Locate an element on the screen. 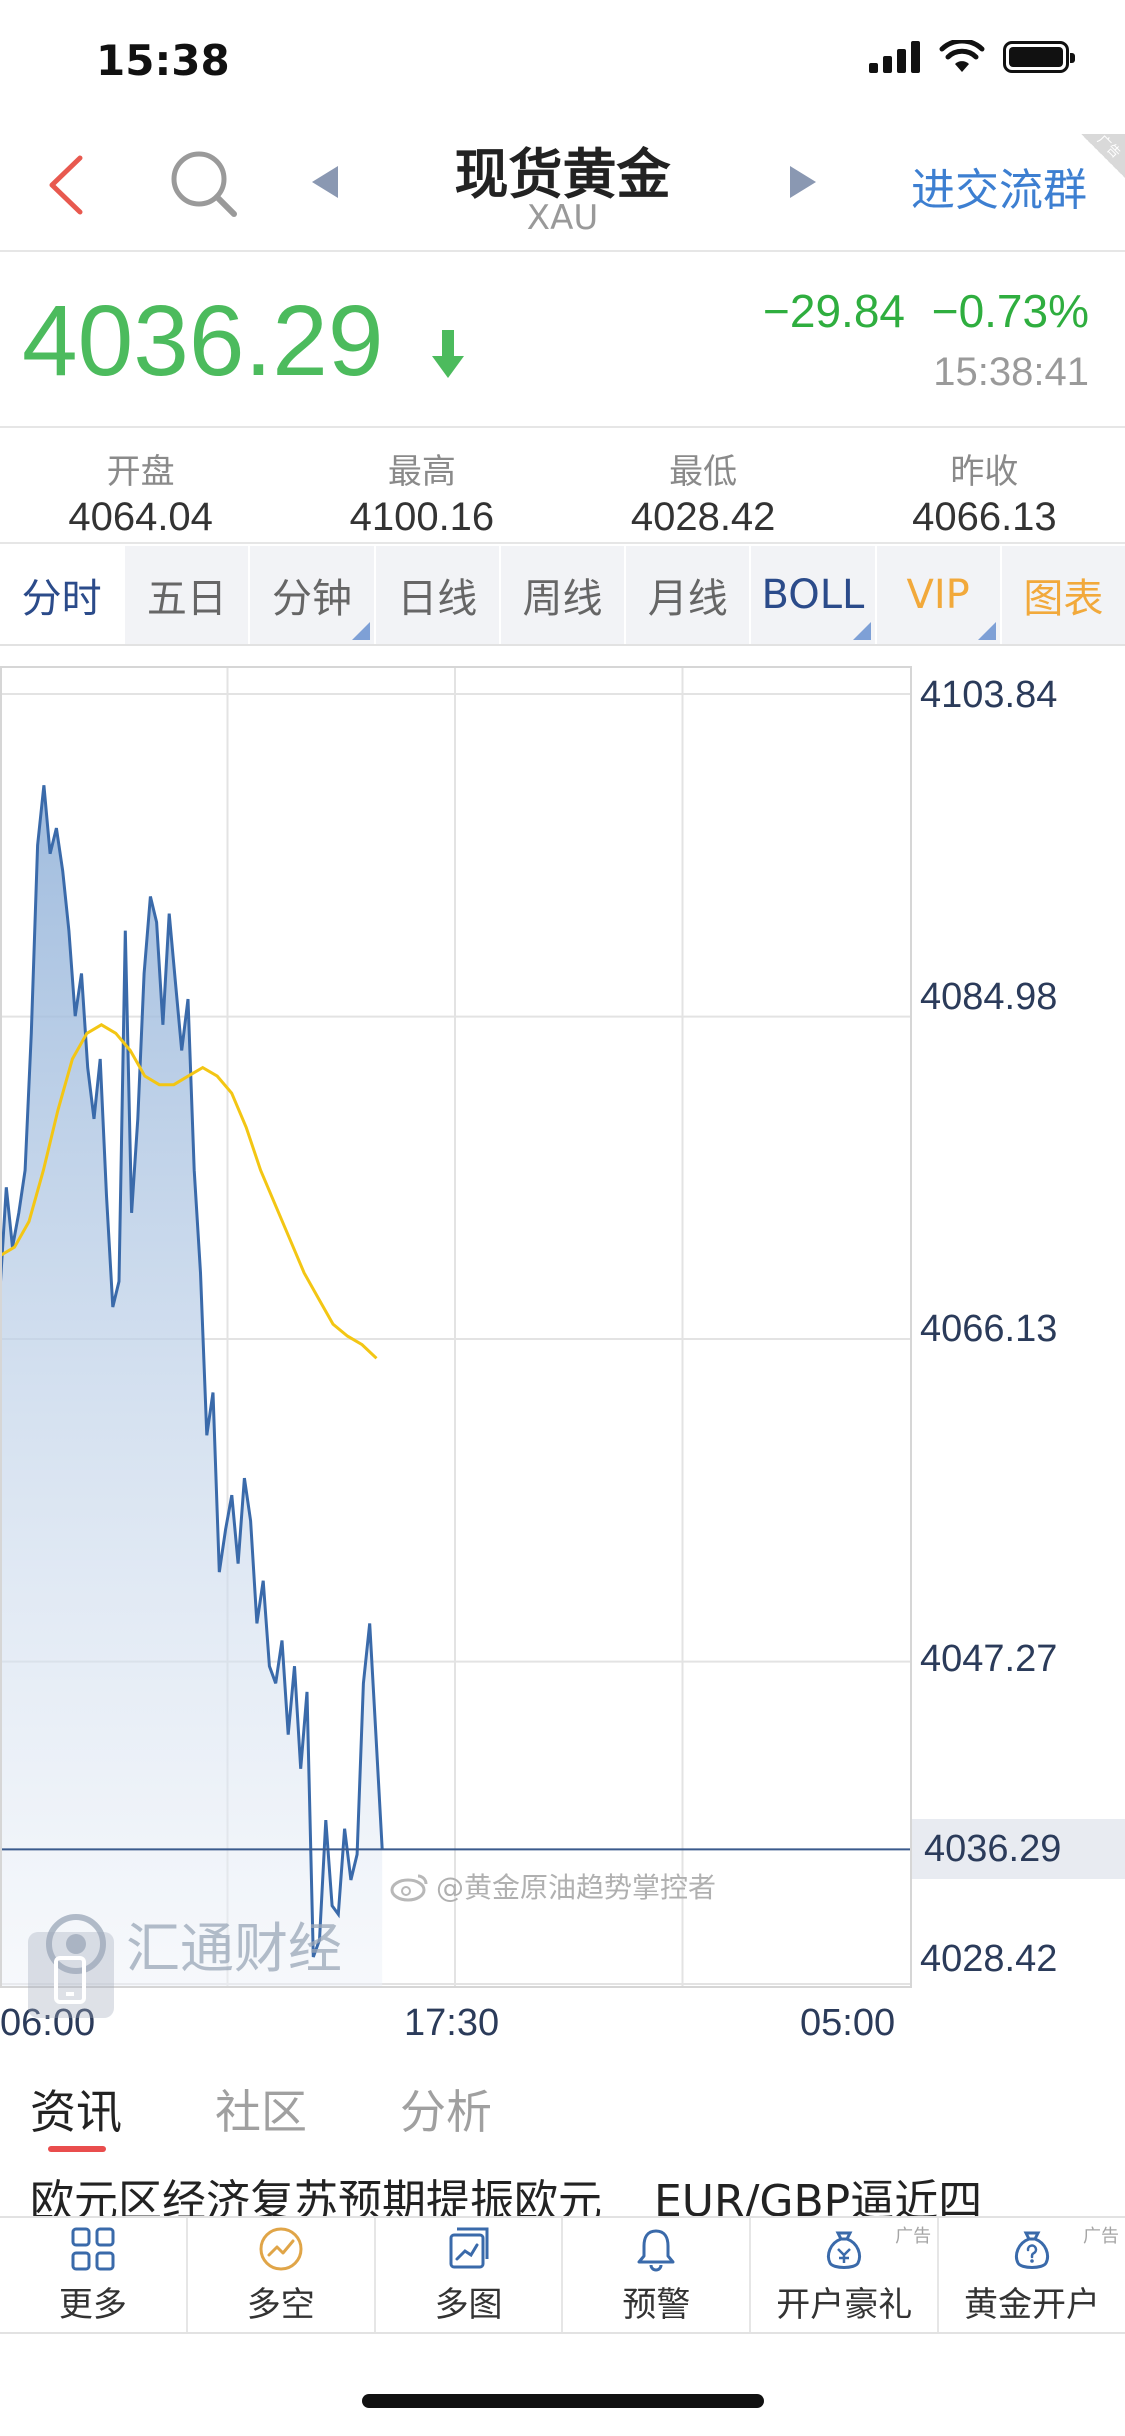 This screenshot has height=2436, width=1125. wifi-icon is located at coordinates (962, 56).